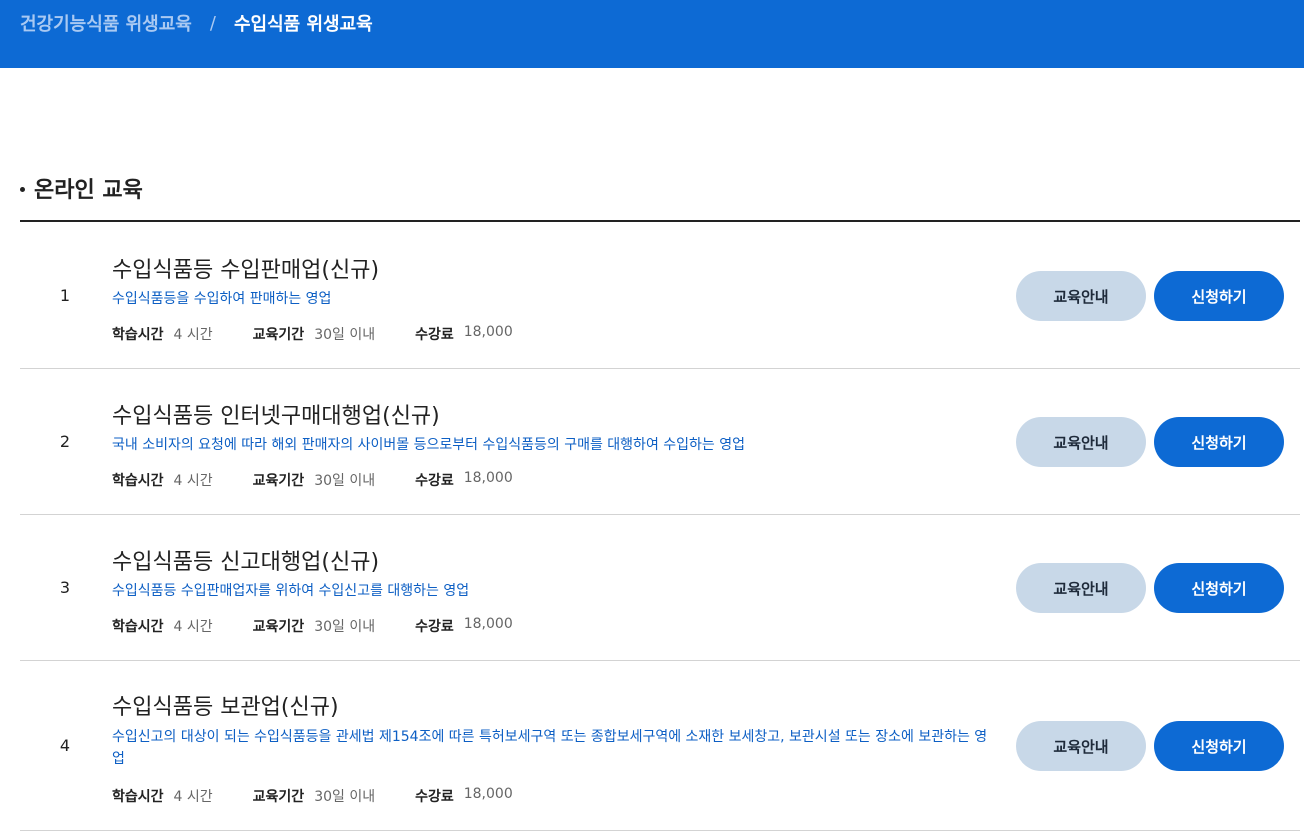 The image size is (1304, 831). What do you see at coordinates (276, 416) in the screenshot?
I see `course-title: 수입식품등 인터넷구매대행업(신규)` at bounding box center [276, 416].